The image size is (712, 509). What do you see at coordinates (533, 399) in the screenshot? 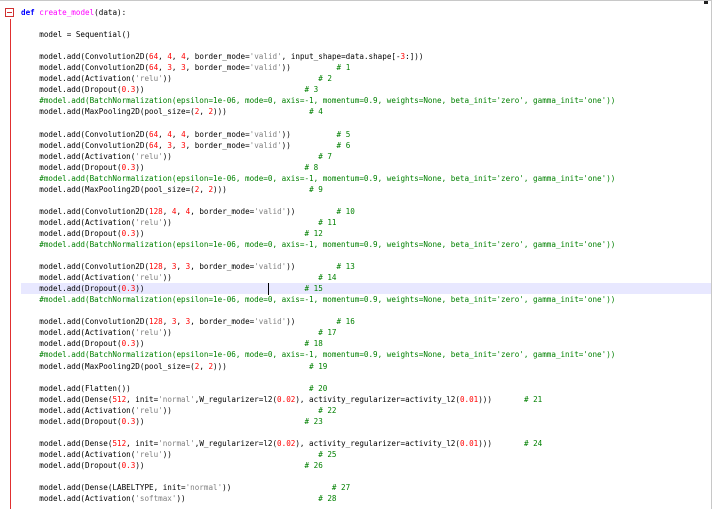
I see `code-token: # 21` at bounding box center [533, 399].